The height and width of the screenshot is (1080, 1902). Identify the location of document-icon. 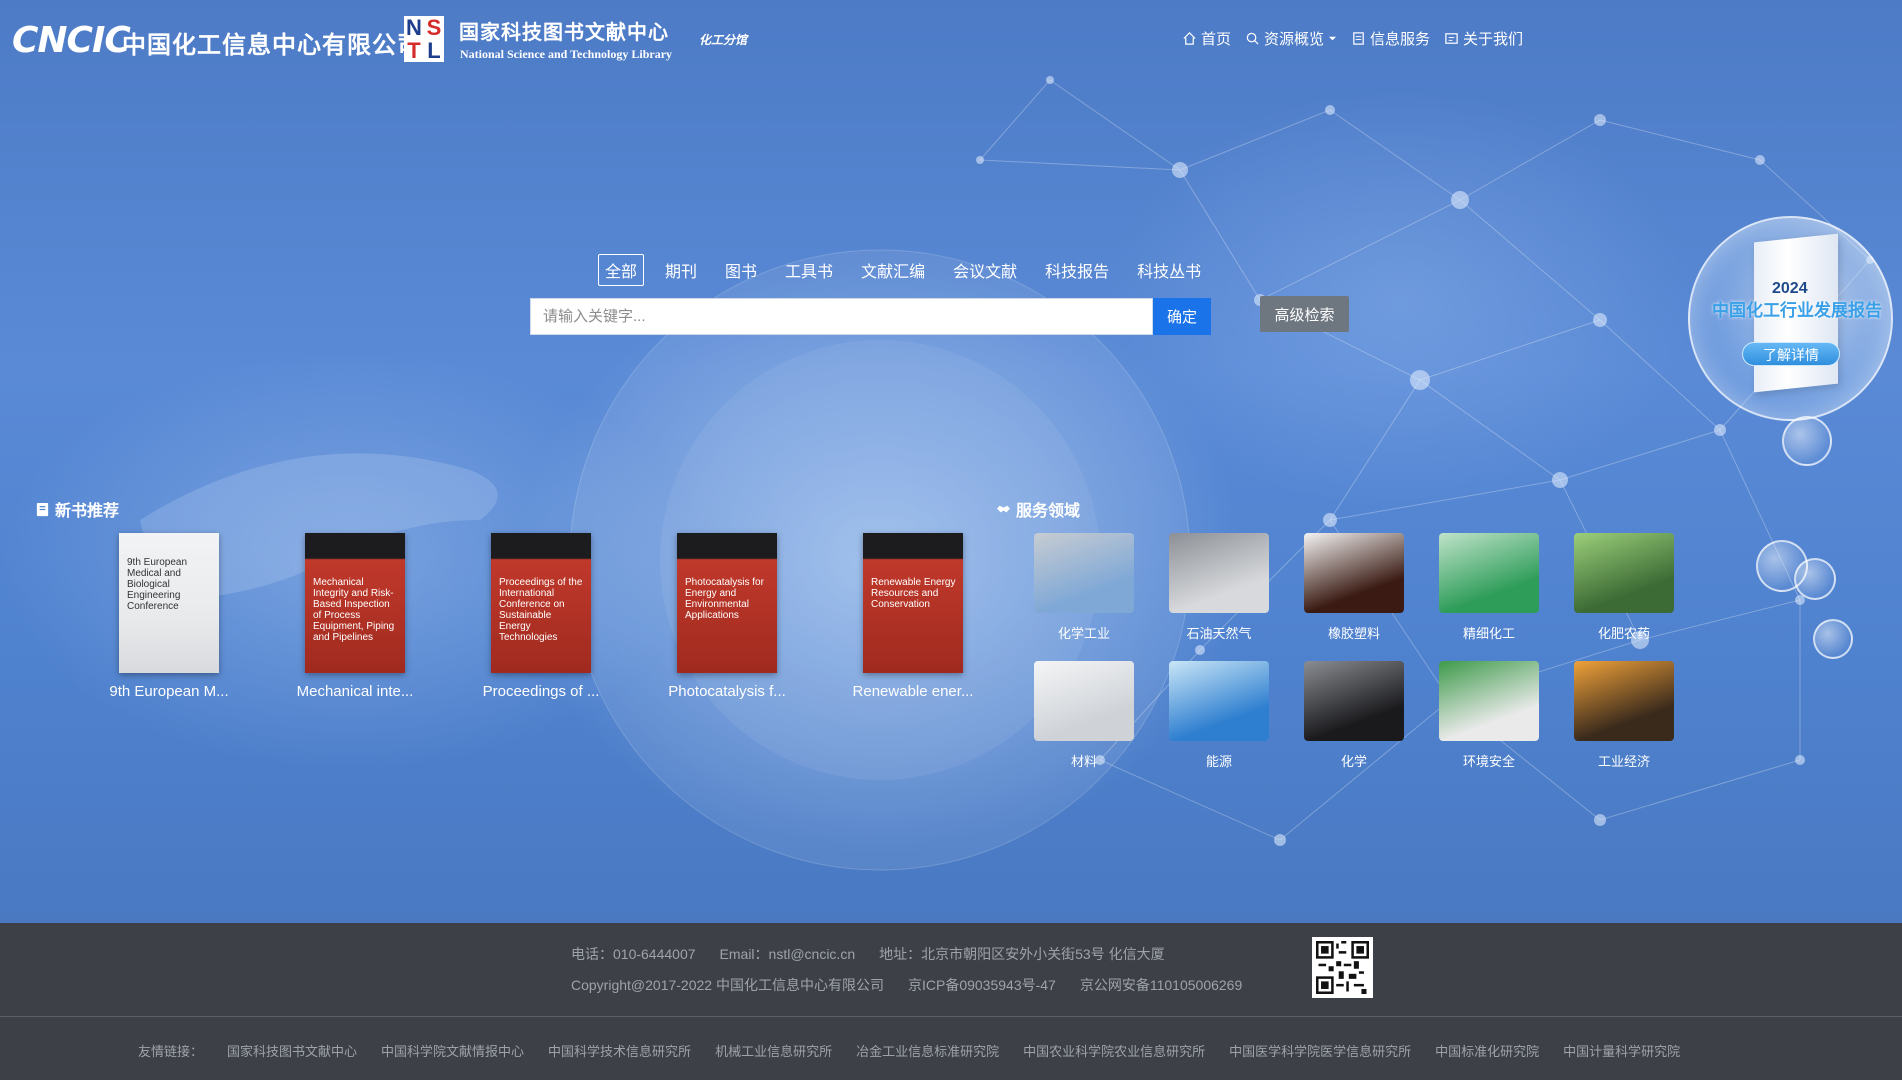
(1358, 38).